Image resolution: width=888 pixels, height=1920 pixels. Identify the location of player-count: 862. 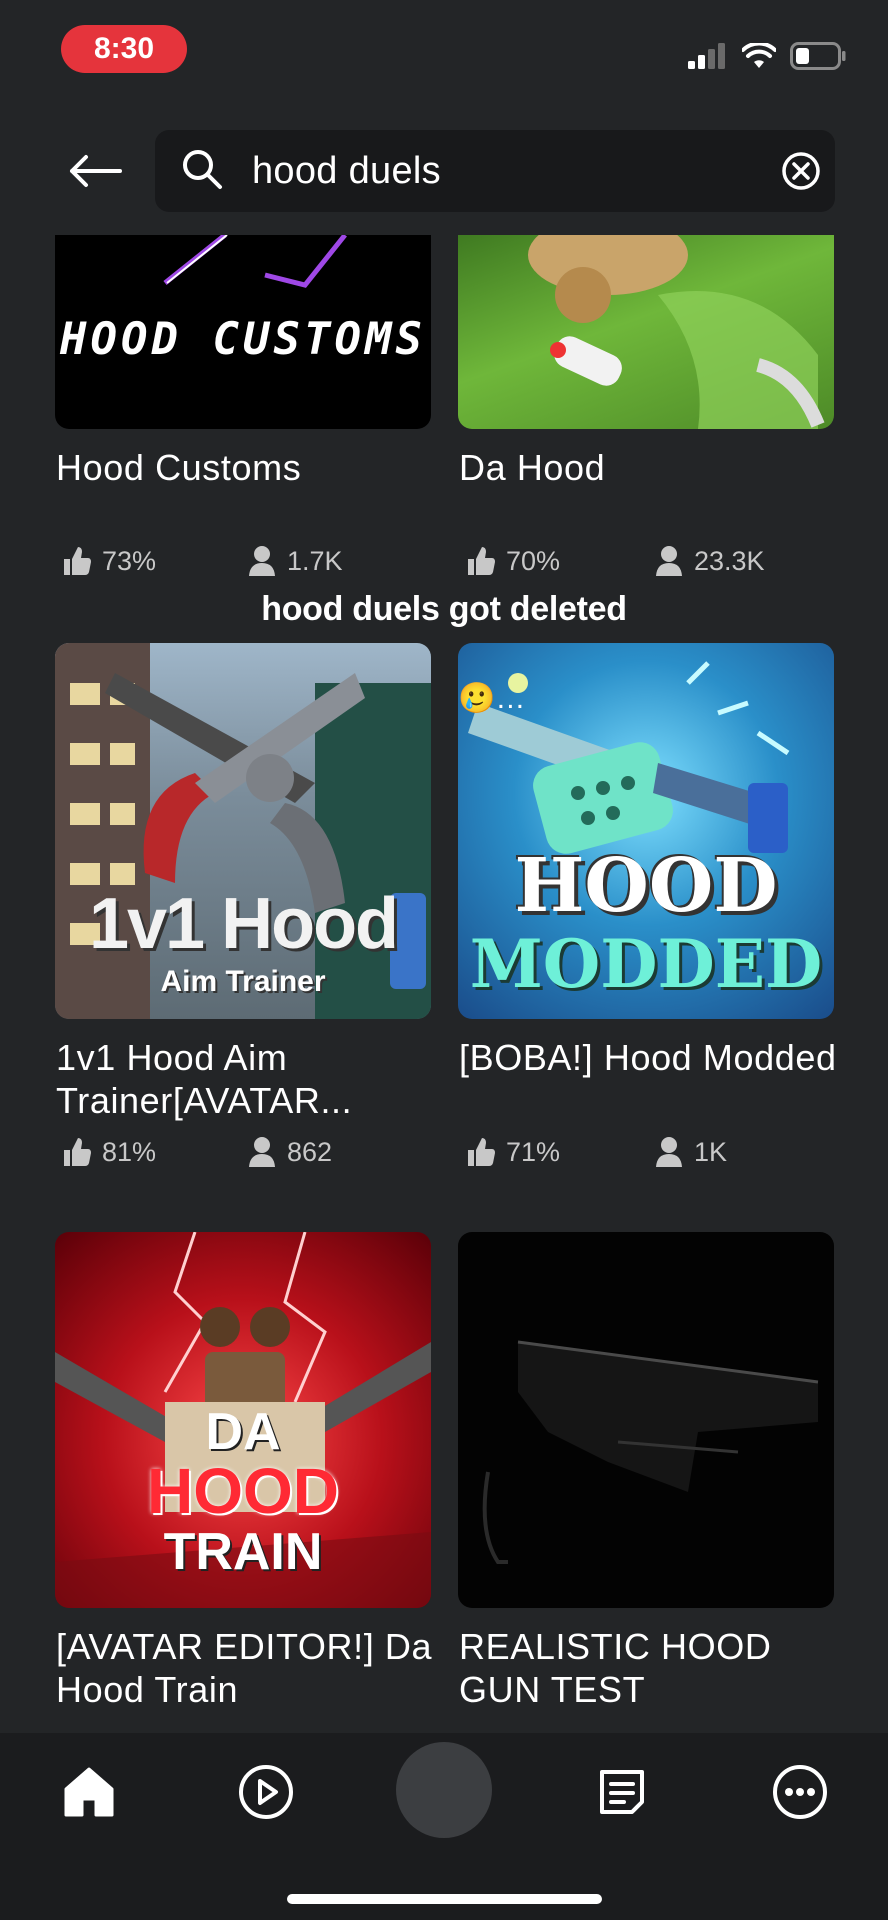
(310, 1151).